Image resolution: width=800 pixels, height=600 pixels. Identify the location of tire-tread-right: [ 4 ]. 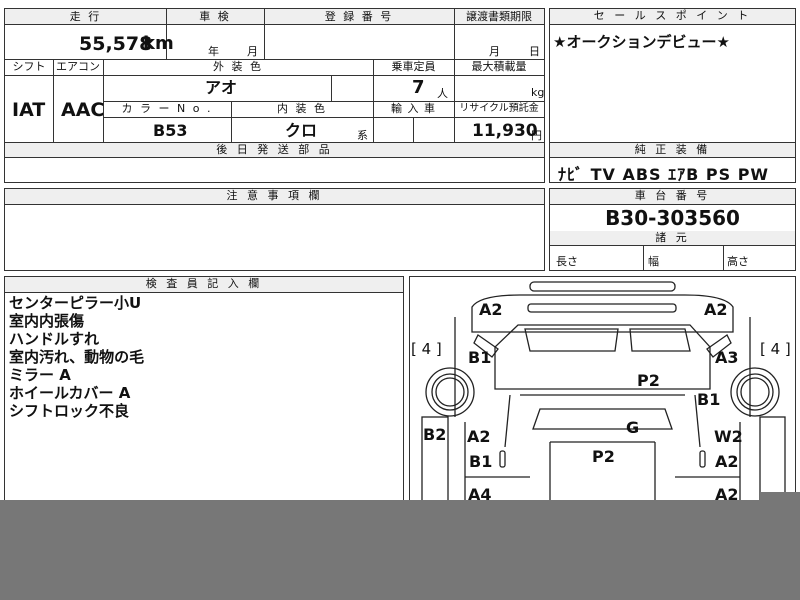
(775, 349).